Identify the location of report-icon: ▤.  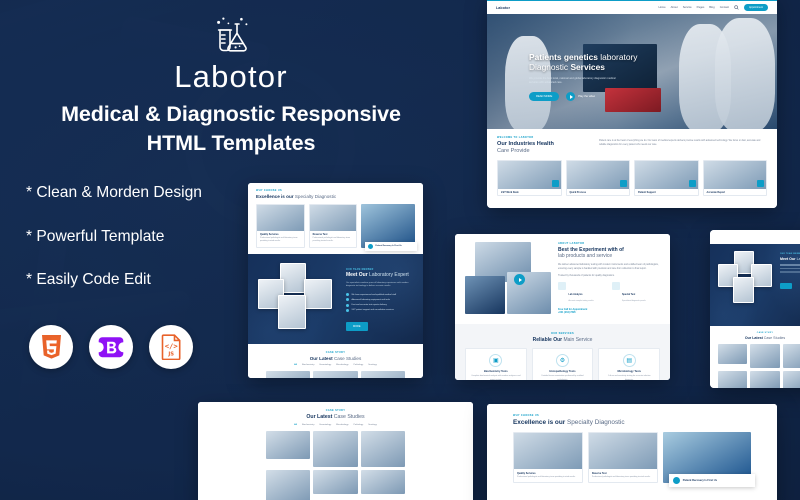
(629, 361).